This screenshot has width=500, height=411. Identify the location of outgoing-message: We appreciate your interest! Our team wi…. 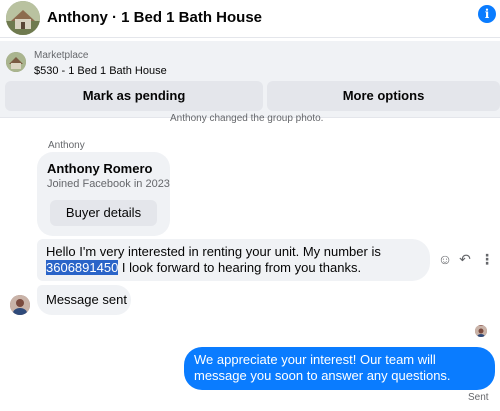
(339, 368).